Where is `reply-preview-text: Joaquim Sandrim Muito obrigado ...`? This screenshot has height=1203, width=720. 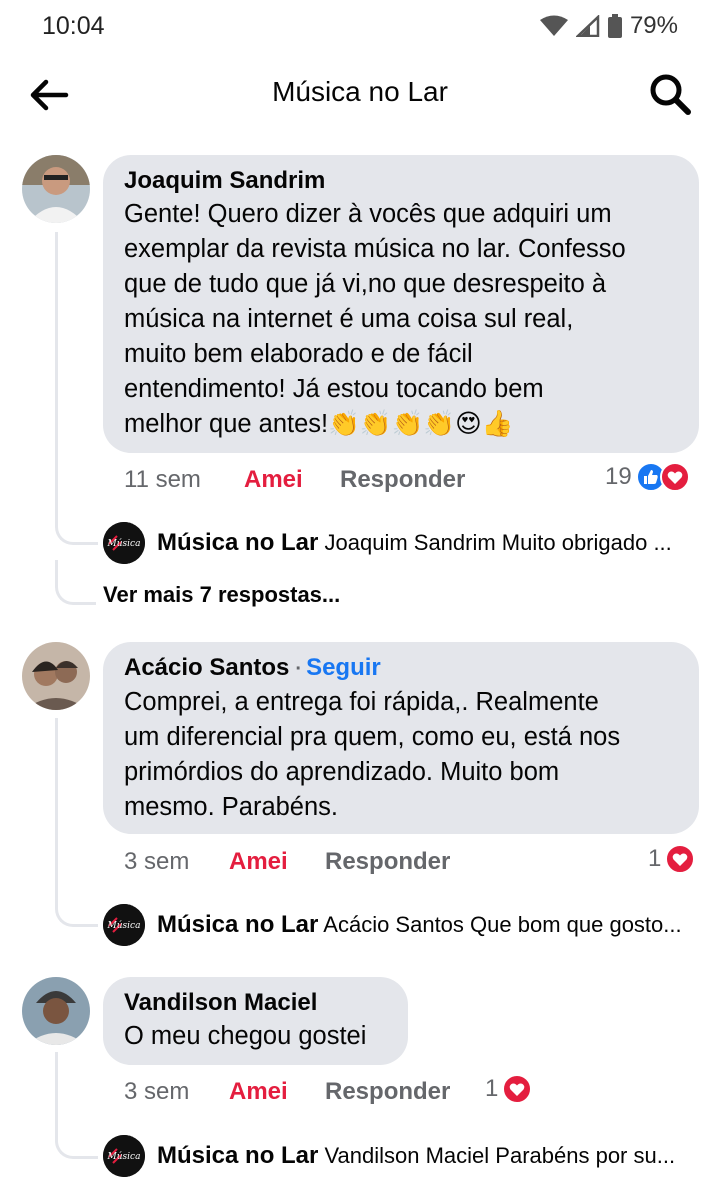
reply-preview-text: Joaquim Sandrim Muito obrigado ... is located at coordinates (498, 542).